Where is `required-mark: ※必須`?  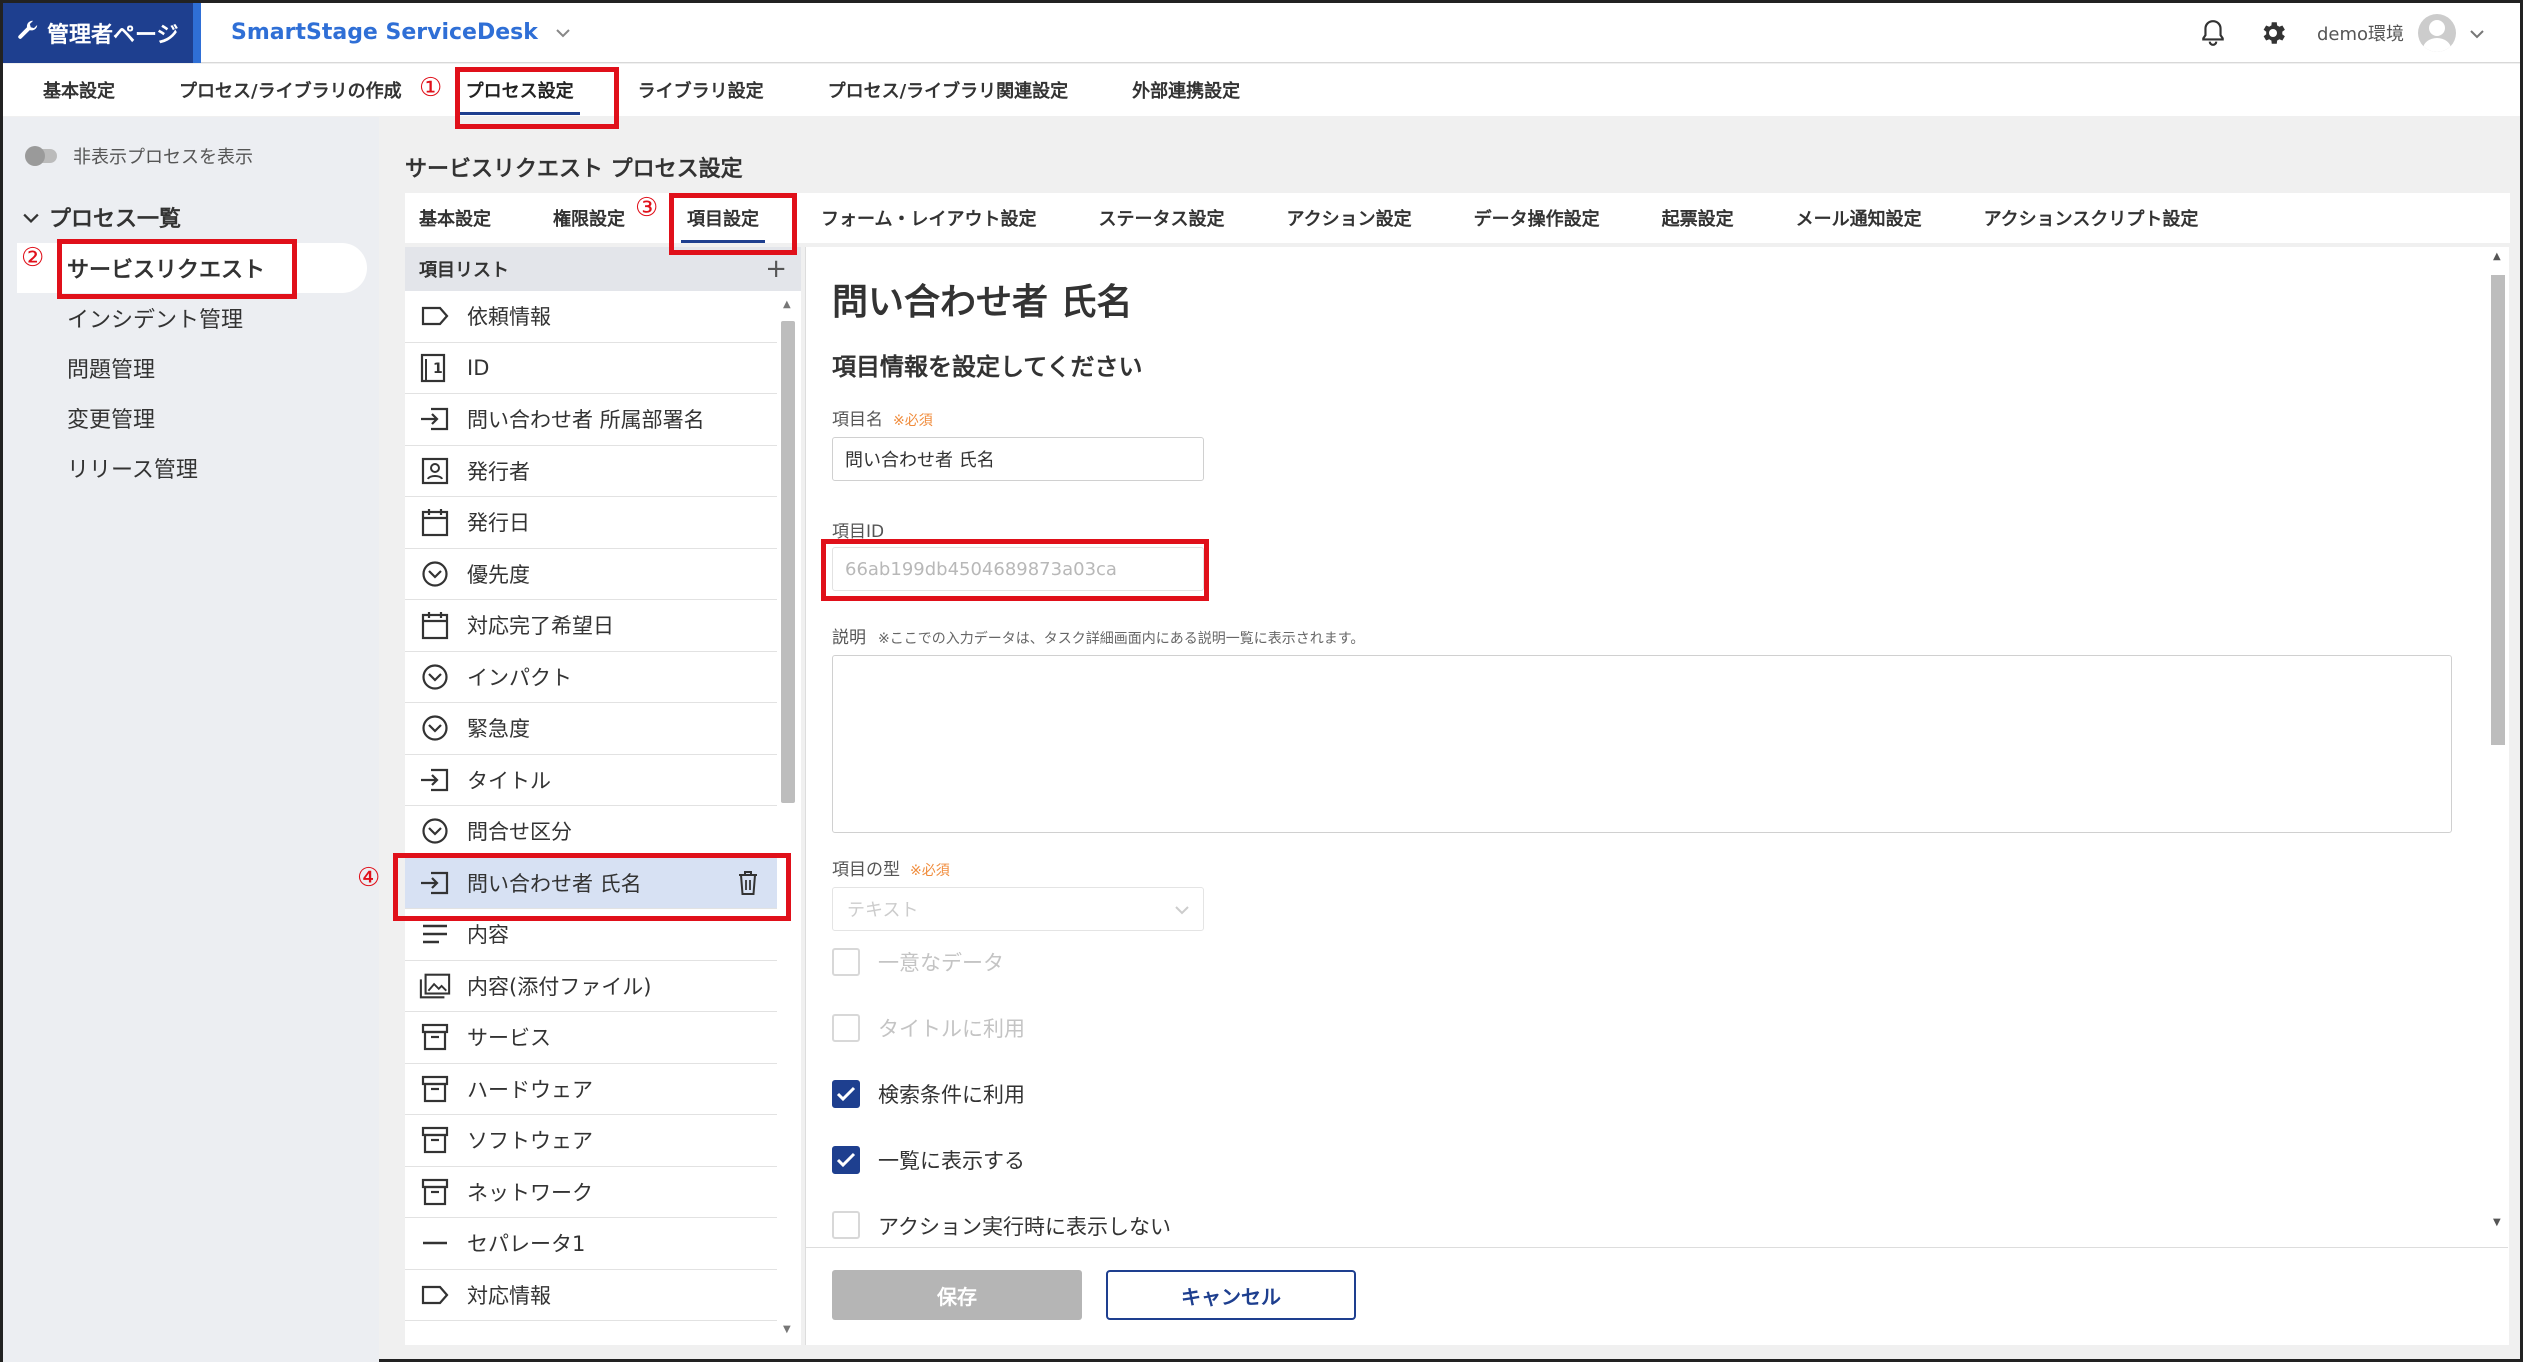 required-mark: ※必須 is located at coordinates (913, 421).